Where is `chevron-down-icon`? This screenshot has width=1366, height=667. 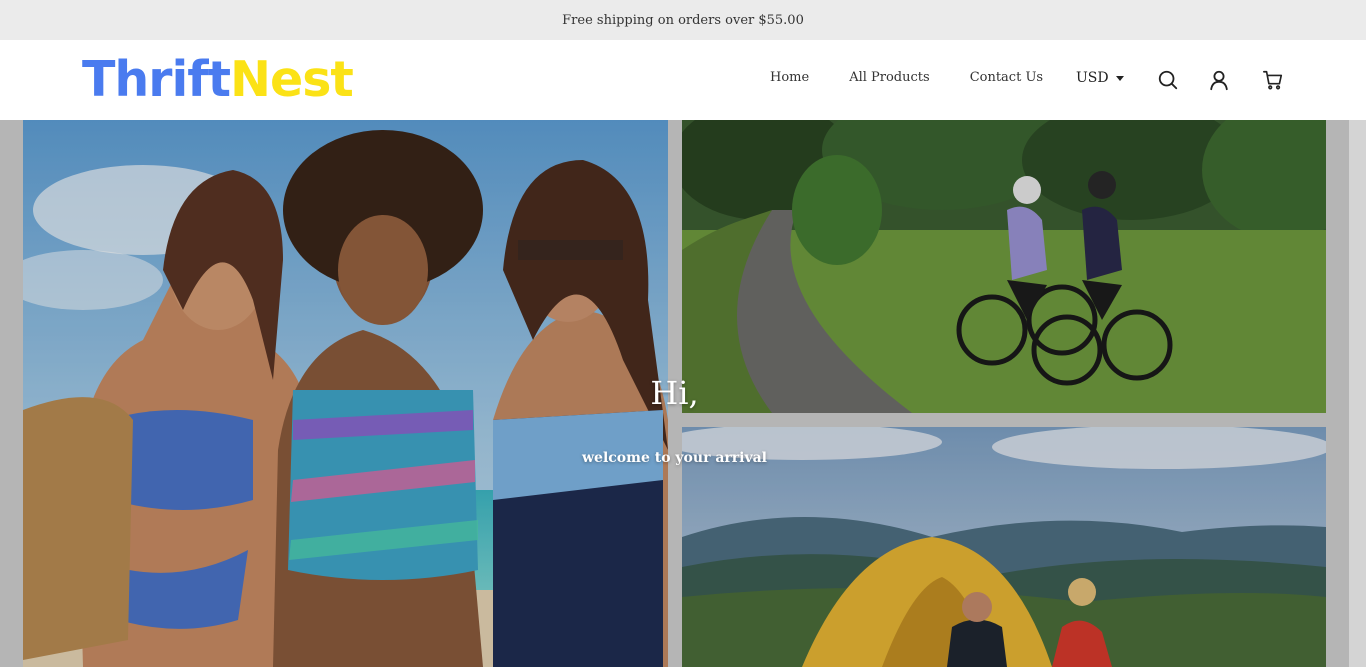 chevron-down-icon is located at coordinates (1119, 78).